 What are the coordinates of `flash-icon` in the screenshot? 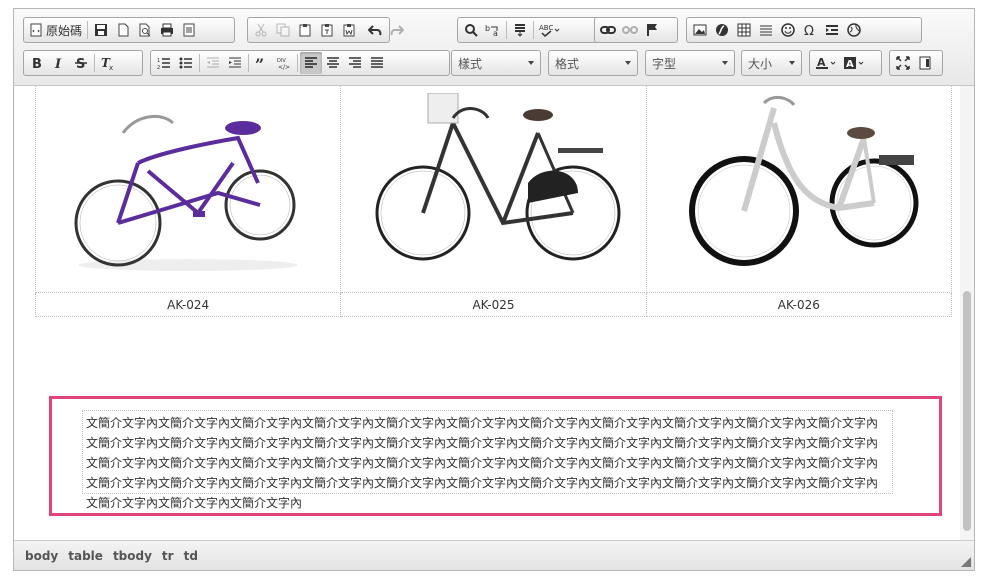 It's located at (722, 30).